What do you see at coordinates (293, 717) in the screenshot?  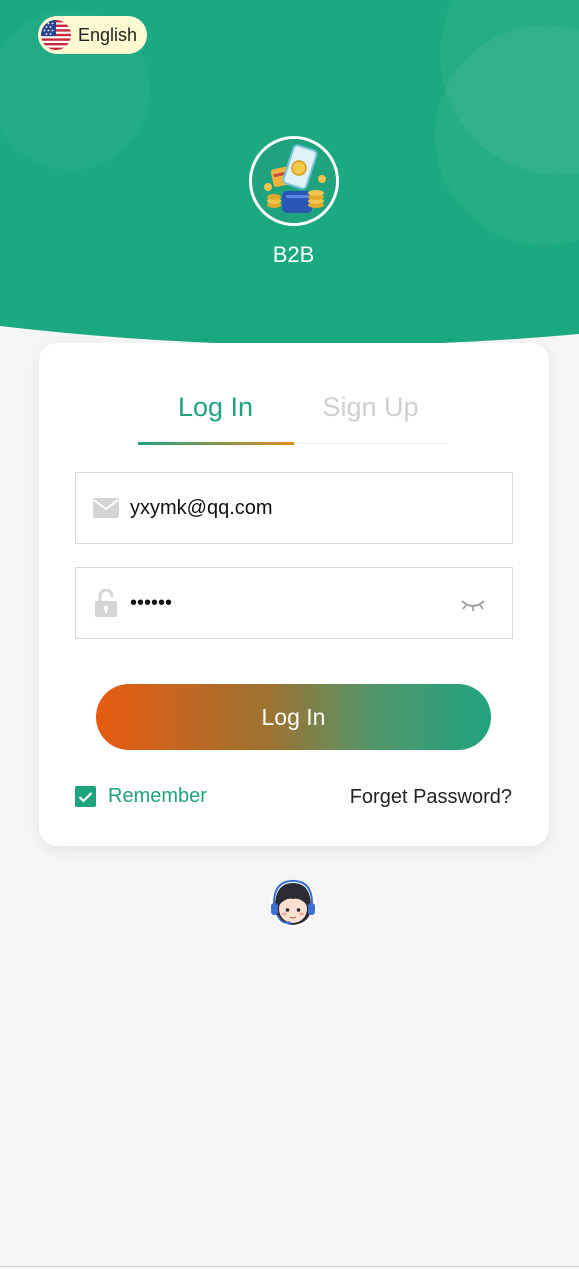 I see `log-in-button: Log In` at bounding box center [293, 717].